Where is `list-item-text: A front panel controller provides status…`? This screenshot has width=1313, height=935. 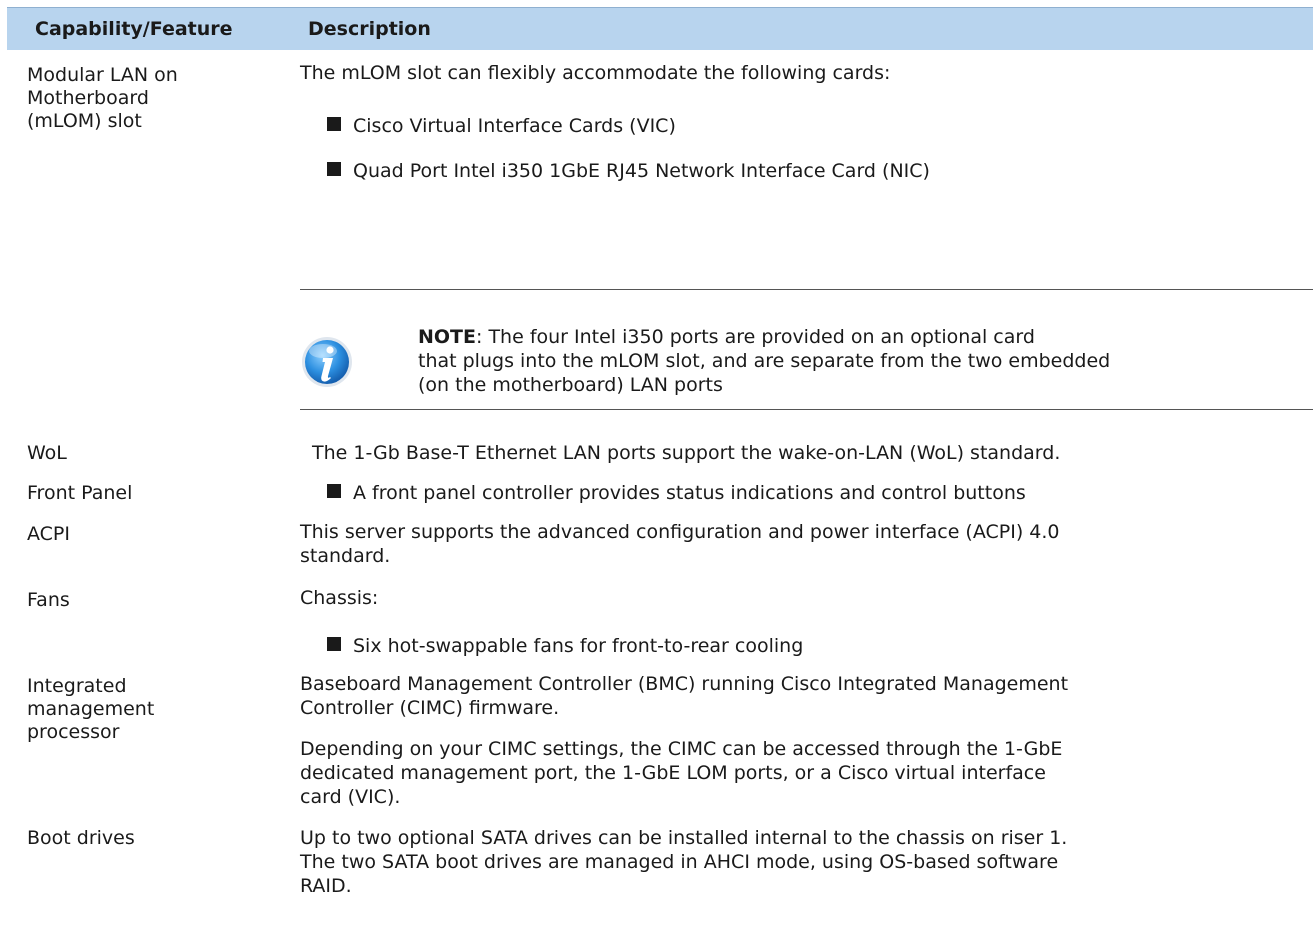
list-item-text: A front panel controller provides status… is located at coordinates (689, 493).